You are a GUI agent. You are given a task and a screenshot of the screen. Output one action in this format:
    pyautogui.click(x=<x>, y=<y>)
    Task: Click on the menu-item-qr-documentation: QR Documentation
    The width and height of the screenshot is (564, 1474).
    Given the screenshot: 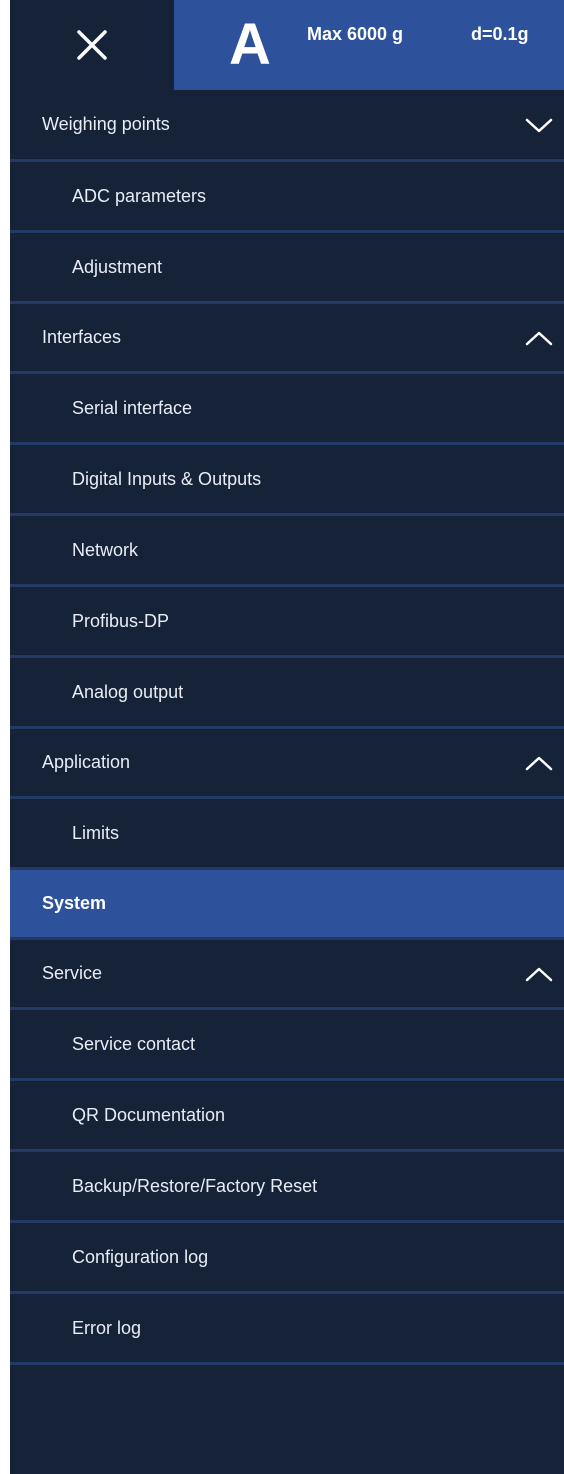 What is the action you would take?
    pyautogui.click(x=287, y=1116)
    